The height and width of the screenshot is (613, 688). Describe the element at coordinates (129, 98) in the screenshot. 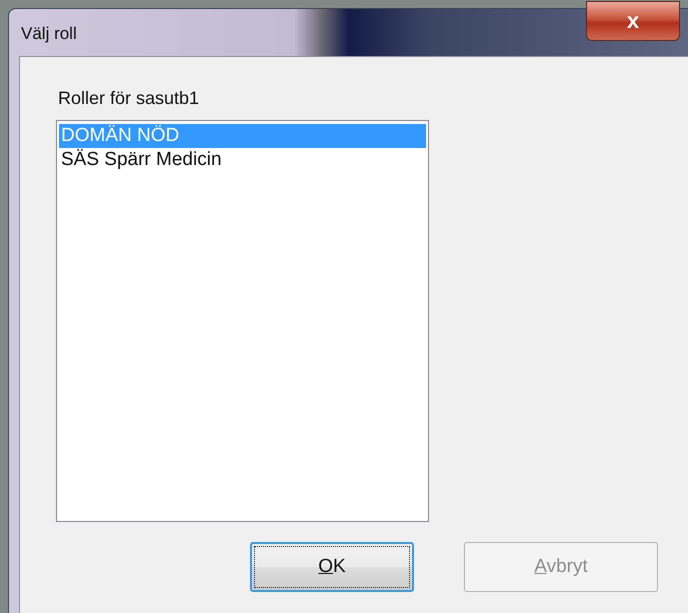

I see `roles-label: Roller för sasutb1` at that location.